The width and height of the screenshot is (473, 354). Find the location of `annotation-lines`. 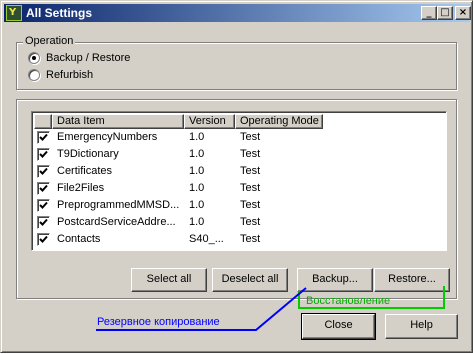

annotation-lines is located at coordinates (270, 308).